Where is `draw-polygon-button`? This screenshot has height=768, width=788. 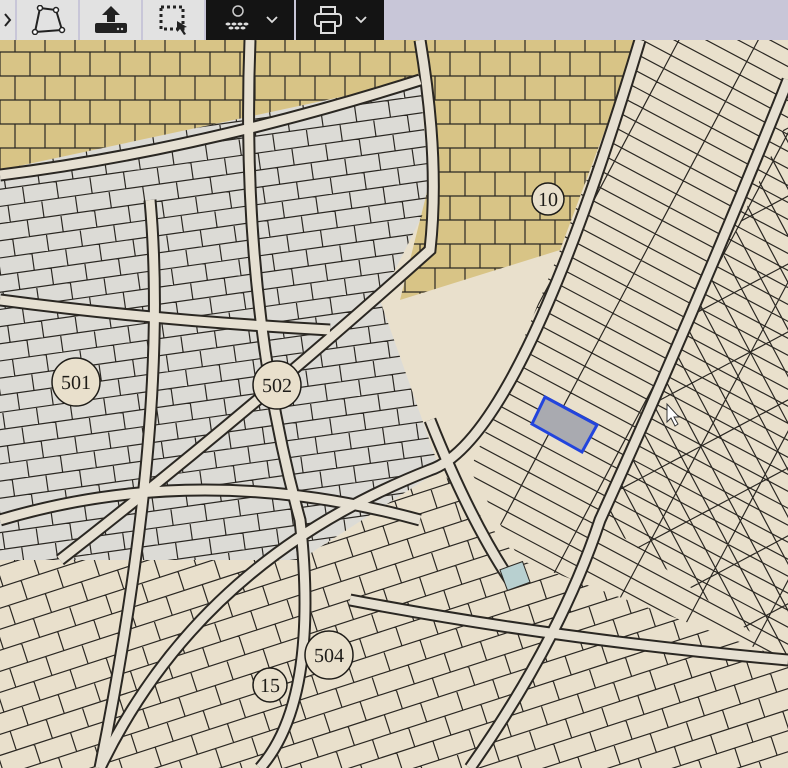 draw-polygon-button is located at coordinates (47, 20).